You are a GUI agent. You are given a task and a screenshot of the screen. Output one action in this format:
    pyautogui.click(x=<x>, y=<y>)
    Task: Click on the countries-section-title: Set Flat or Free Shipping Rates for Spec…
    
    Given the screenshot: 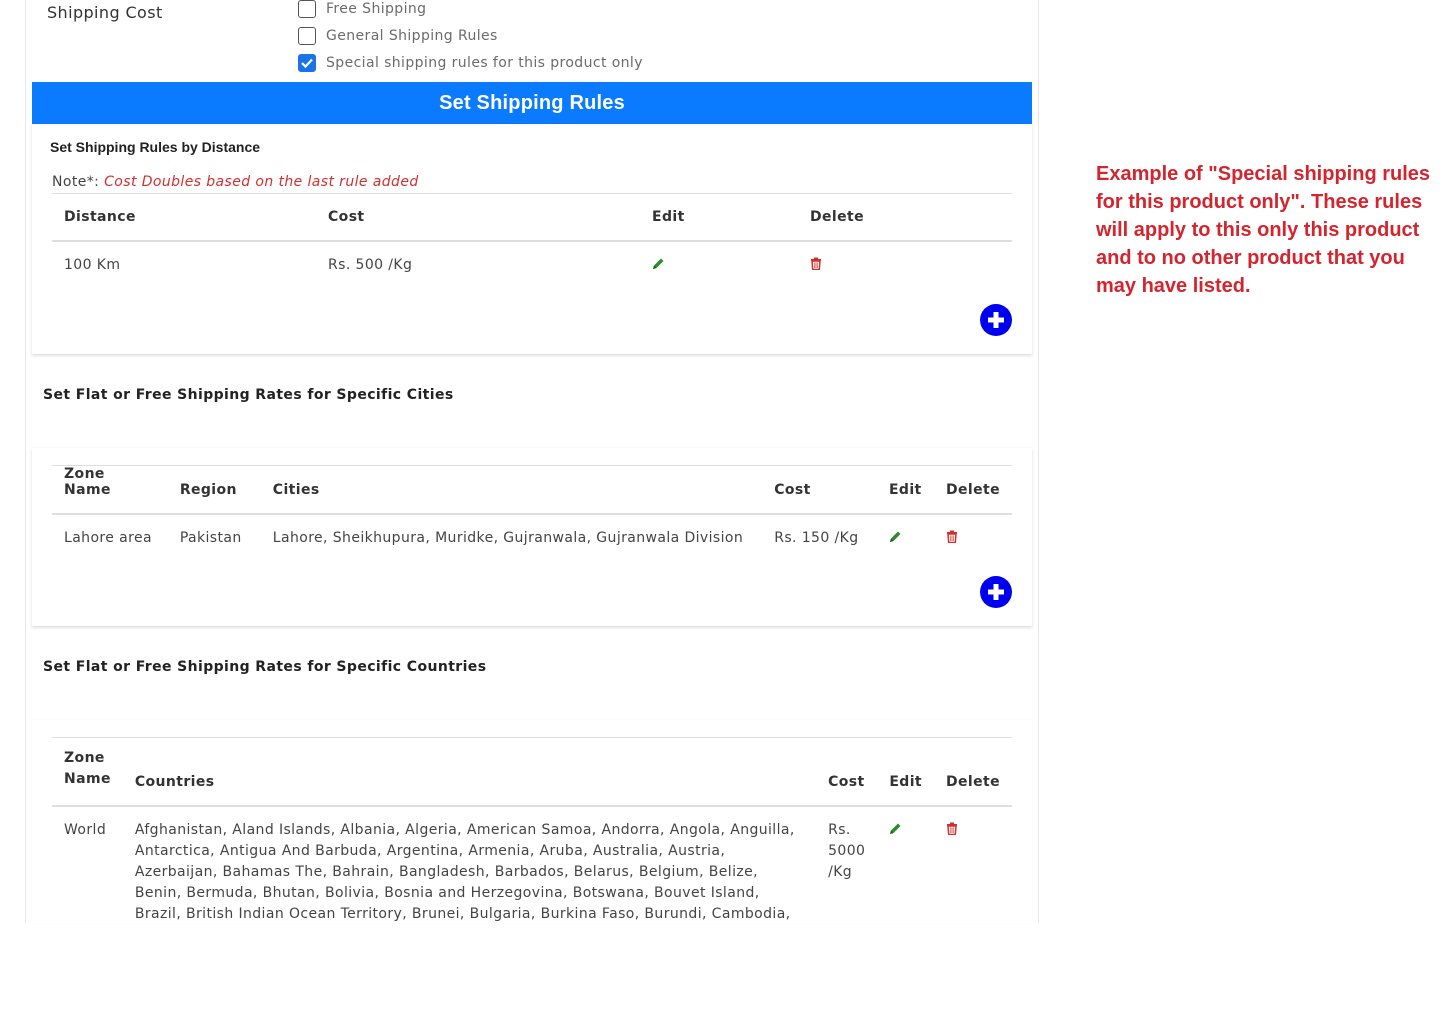 What is the action you would take?
    pyautogui.click(x=265, y=667)
    